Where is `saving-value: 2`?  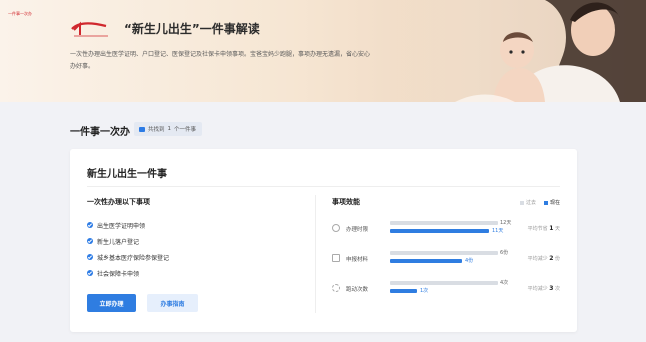
saving-value: 2 is located at coordinates (551, 258).